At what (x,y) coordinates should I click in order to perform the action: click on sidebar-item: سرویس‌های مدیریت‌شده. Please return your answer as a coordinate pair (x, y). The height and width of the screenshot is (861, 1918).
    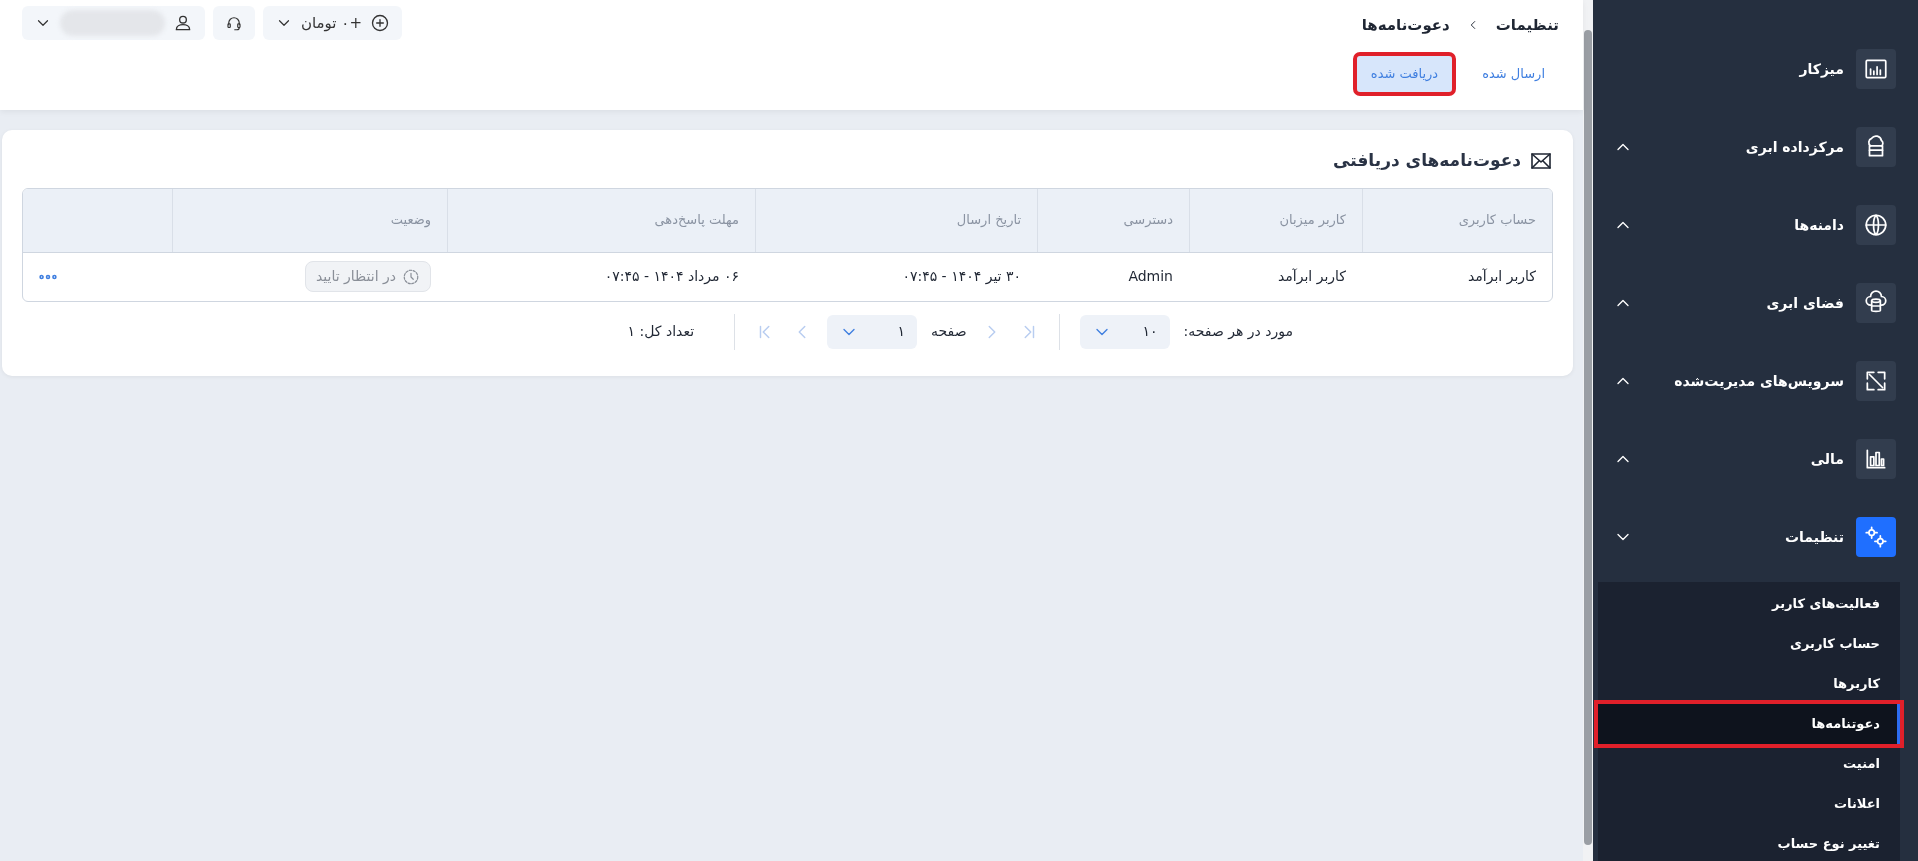
    Looking at the image, I should click on (1755, 381).